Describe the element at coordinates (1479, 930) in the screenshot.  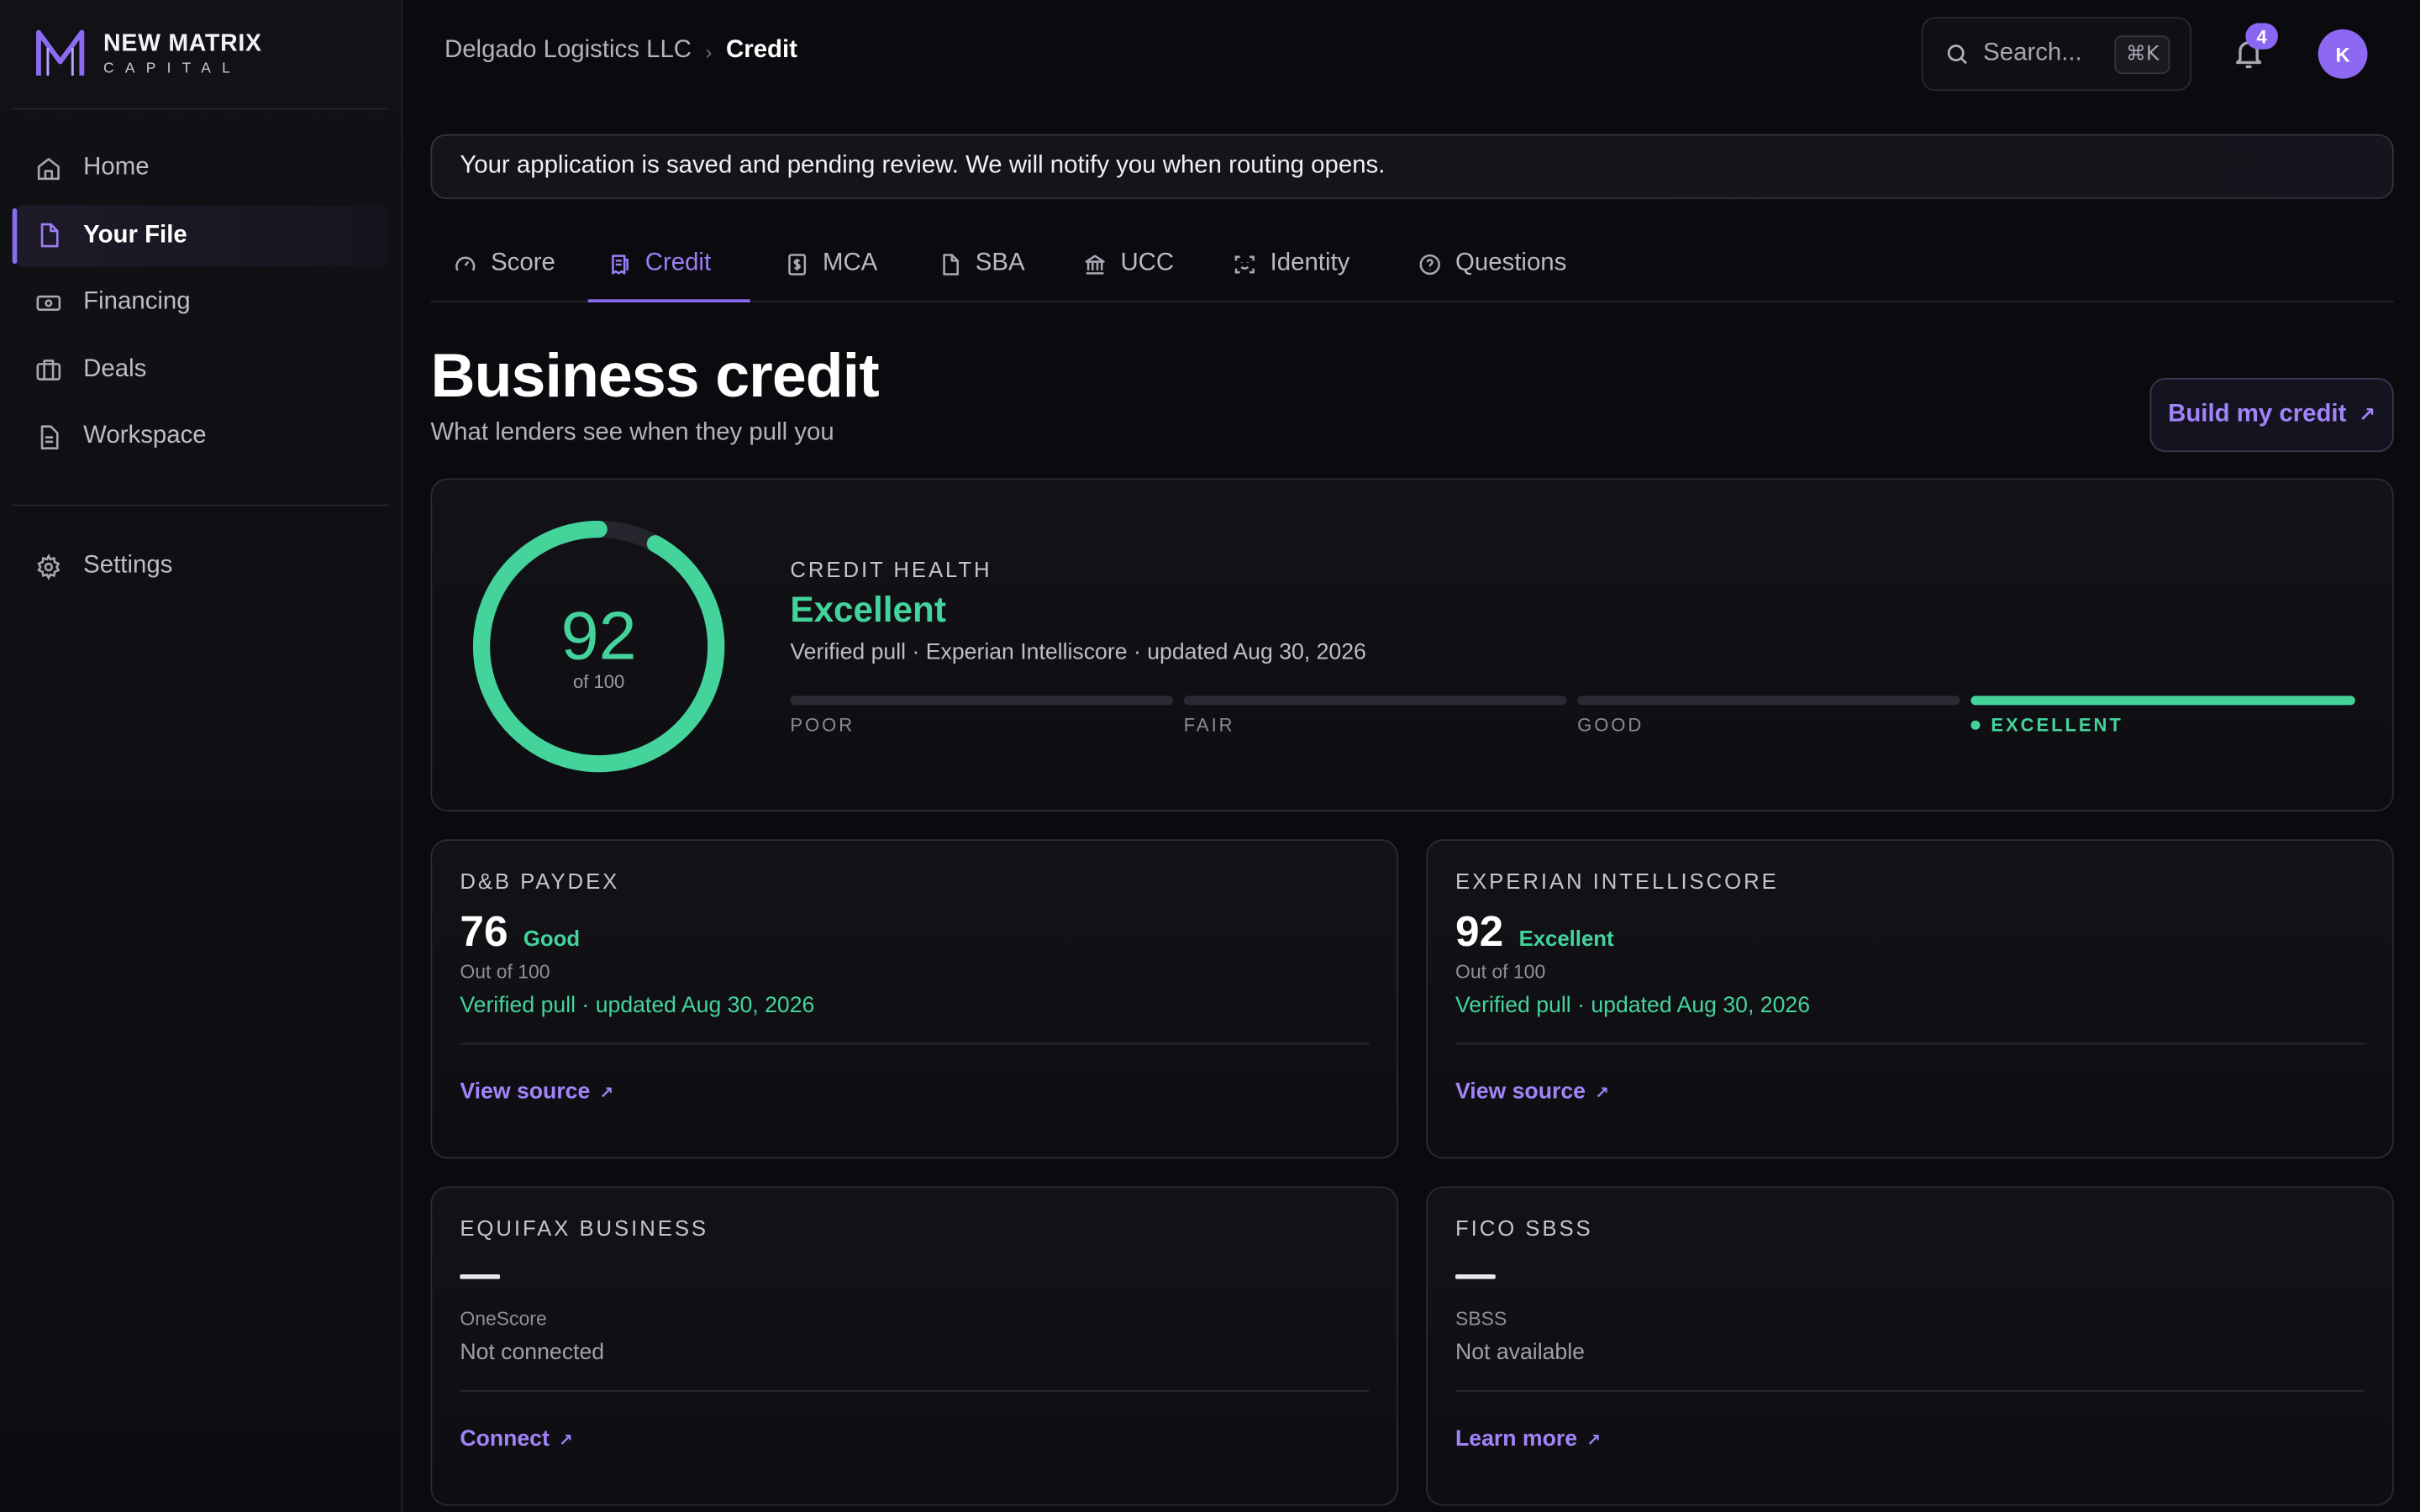
I see `score-value: 92` at that location.